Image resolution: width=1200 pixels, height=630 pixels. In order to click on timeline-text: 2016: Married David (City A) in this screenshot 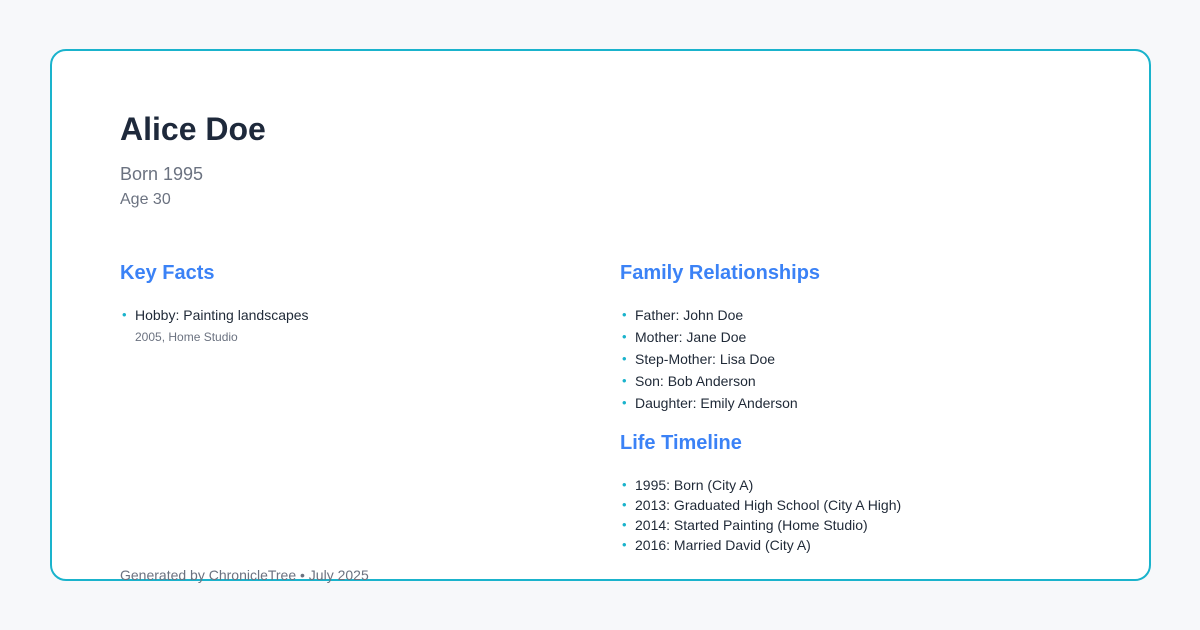, I will do `click(723, 545)`.